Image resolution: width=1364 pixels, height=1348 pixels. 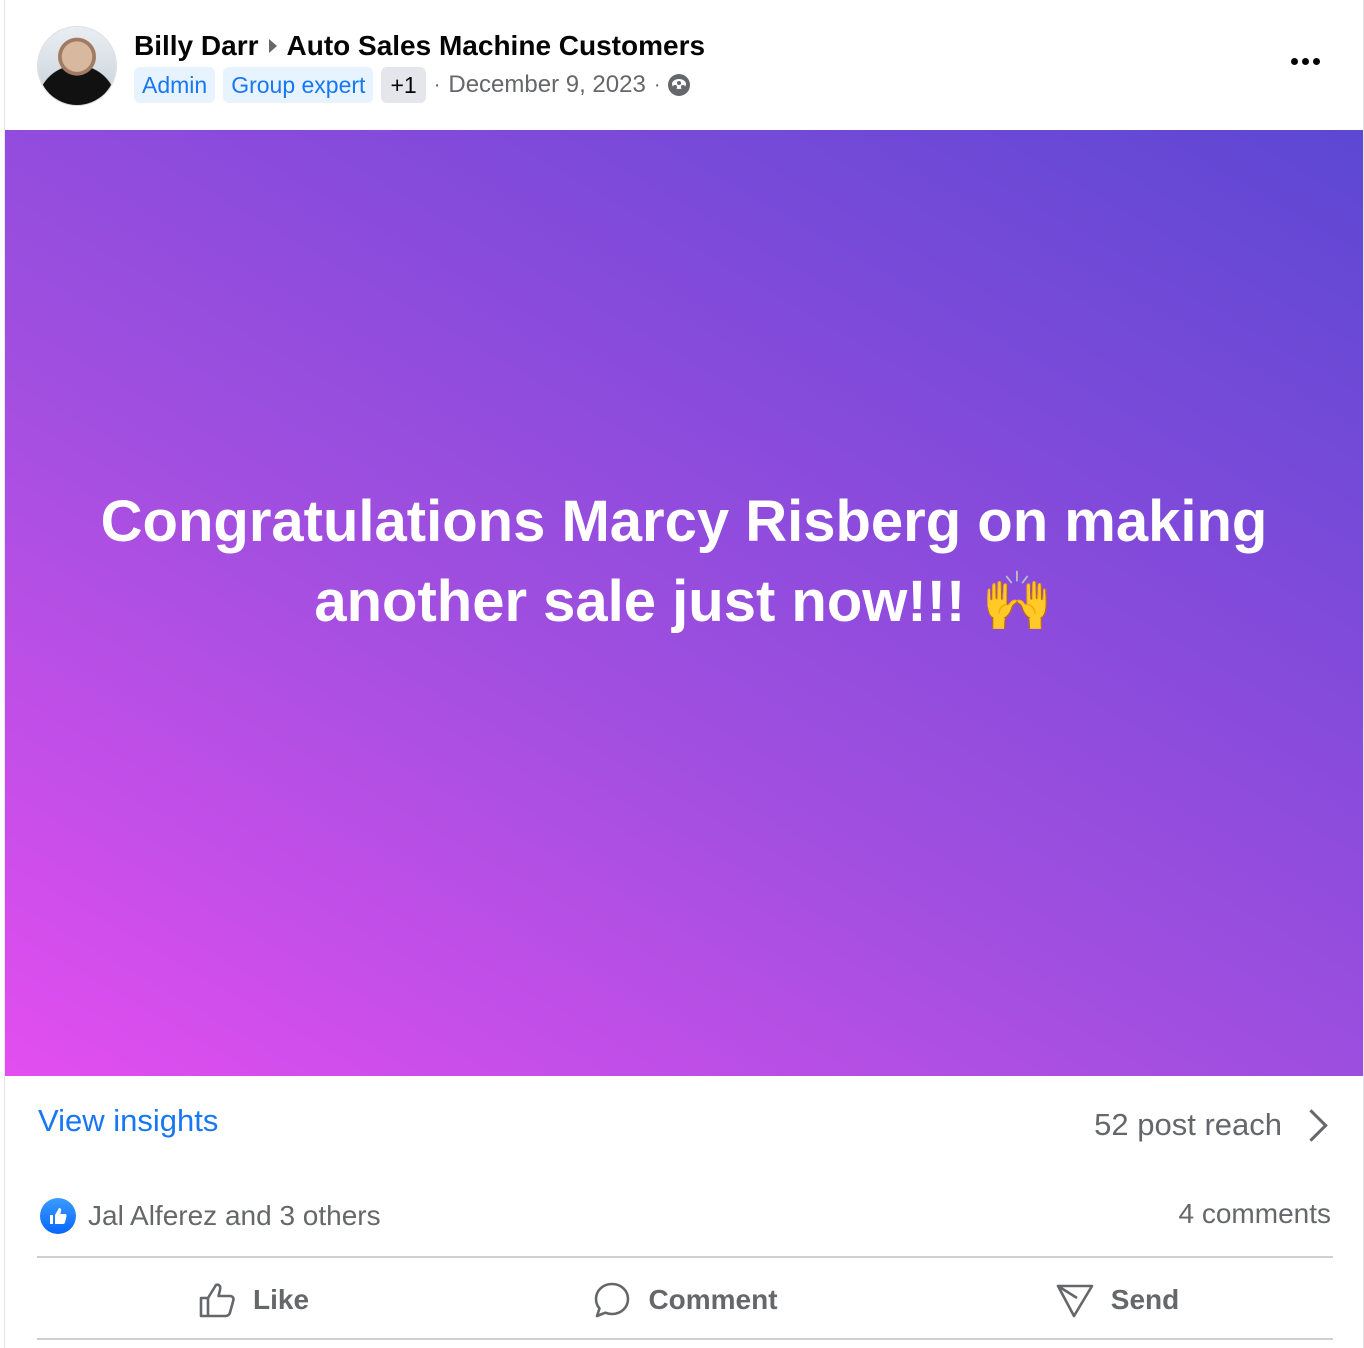 I want to click on reactions-text: Jal Alferez and 3 others, so click(x=234, y=1215).